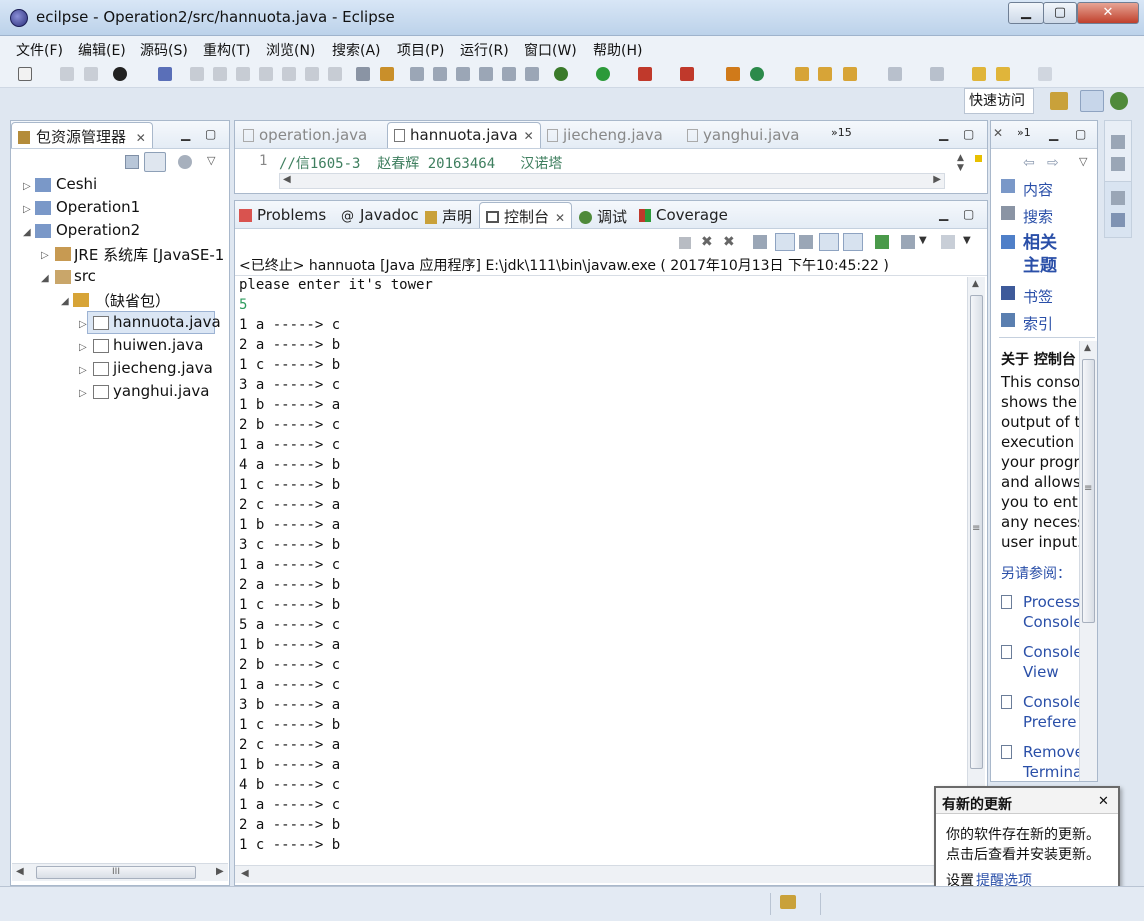 The image size is (1144, 921). What do you see at coordinates (526, 215) in the screenshot?
I see `tab-console: 控制台 ✕` at bounding box center [526, 215].